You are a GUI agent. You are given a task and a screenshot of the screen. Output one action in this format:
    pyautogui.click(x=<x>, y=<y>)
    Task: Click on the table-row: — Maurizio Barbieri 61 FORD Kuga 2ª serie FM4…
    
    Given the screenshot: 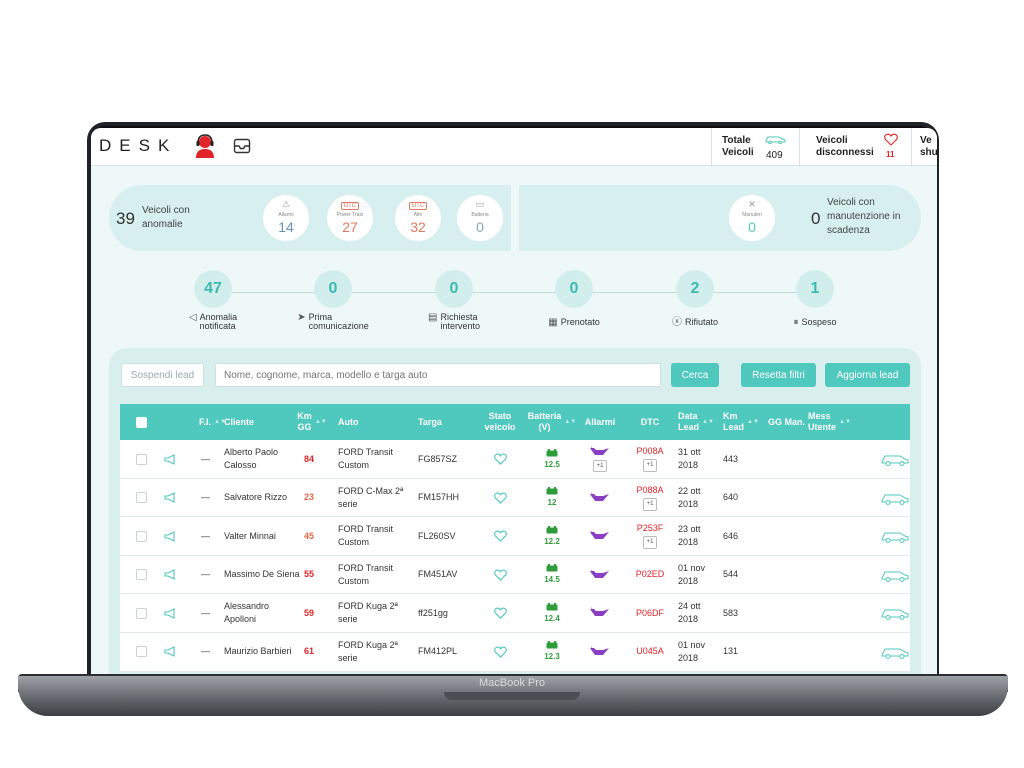 What is the action you would take?
    pyautogui.click(x=515, y=652)
    